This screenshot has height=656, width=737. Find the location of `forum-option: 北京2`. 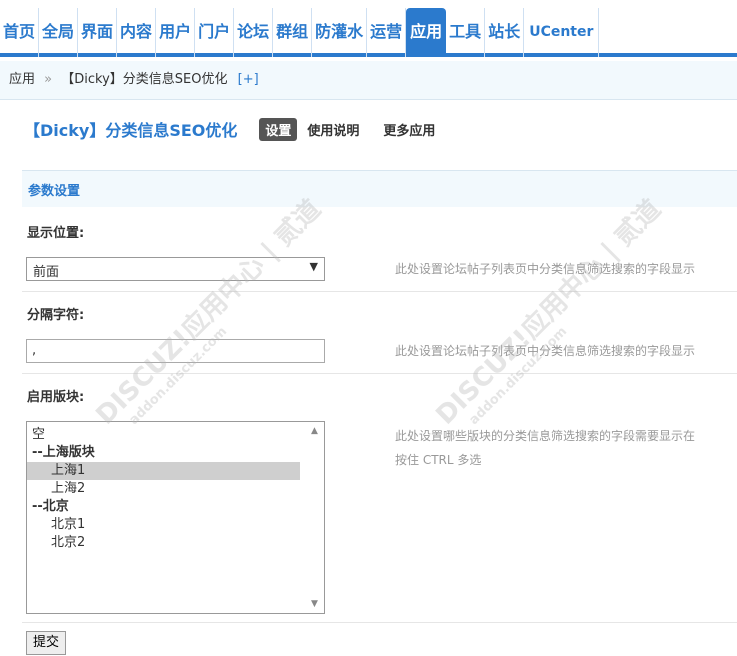

forum-option: 北京2 is located at coordinates (175, 543).